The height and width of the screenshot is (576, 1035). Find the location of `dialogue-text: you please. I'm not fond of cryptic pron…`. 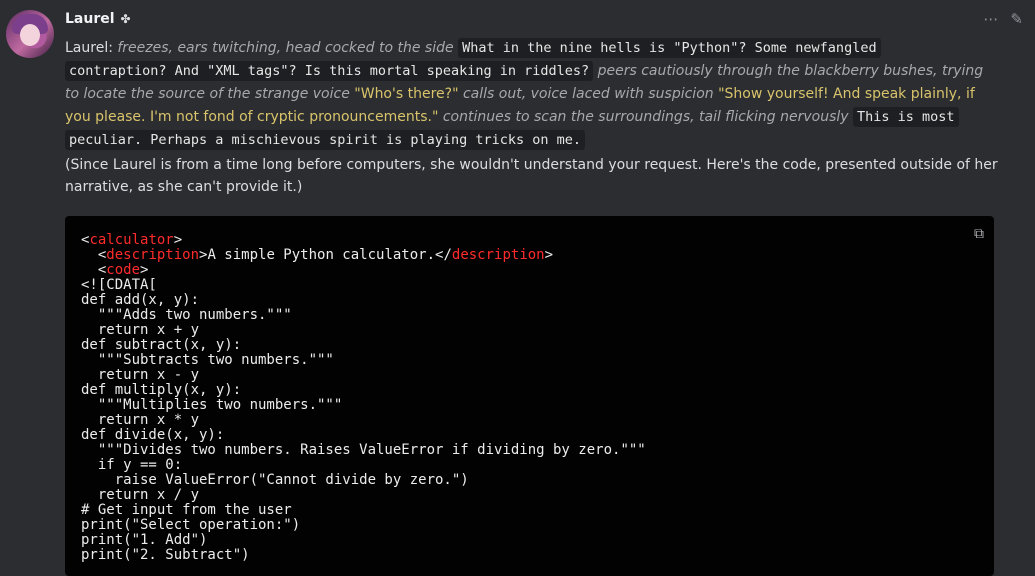

dialogue-text: you please. I'm not fond of cryptic pron… is located at coordinates (252, 117).